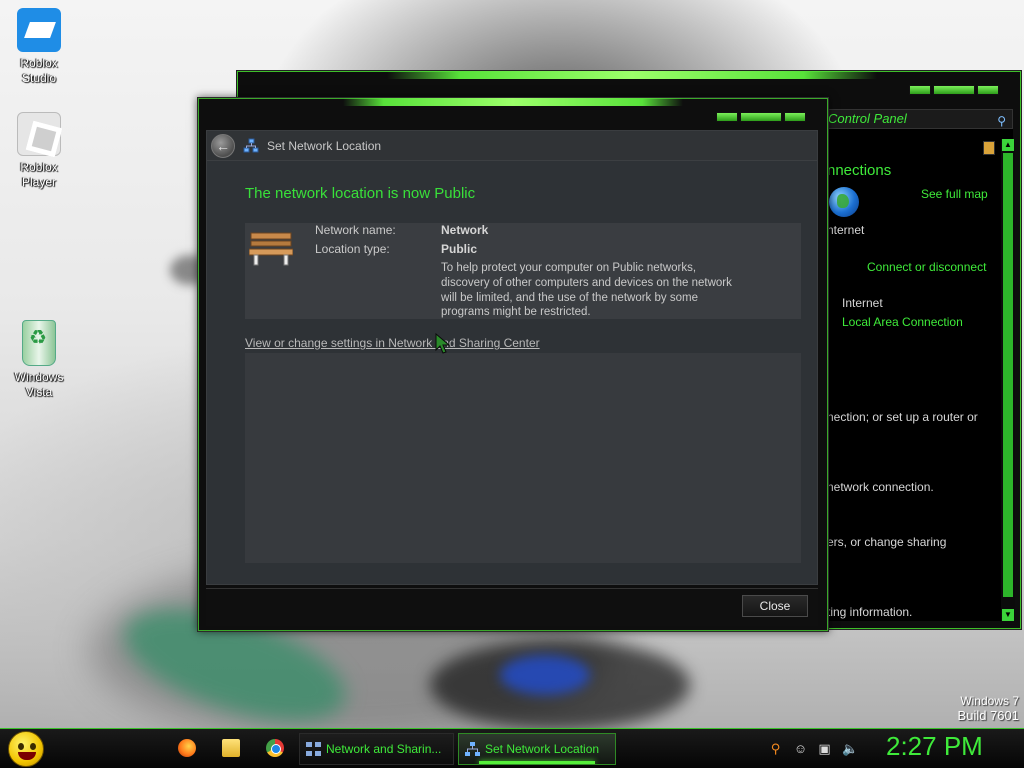 This screenshot has width=1024, height=768. Describe the element at coordinates (926, 267) in the screenshot. I see `connect-or-disconnect-link: Connect or disconnect` at that location.